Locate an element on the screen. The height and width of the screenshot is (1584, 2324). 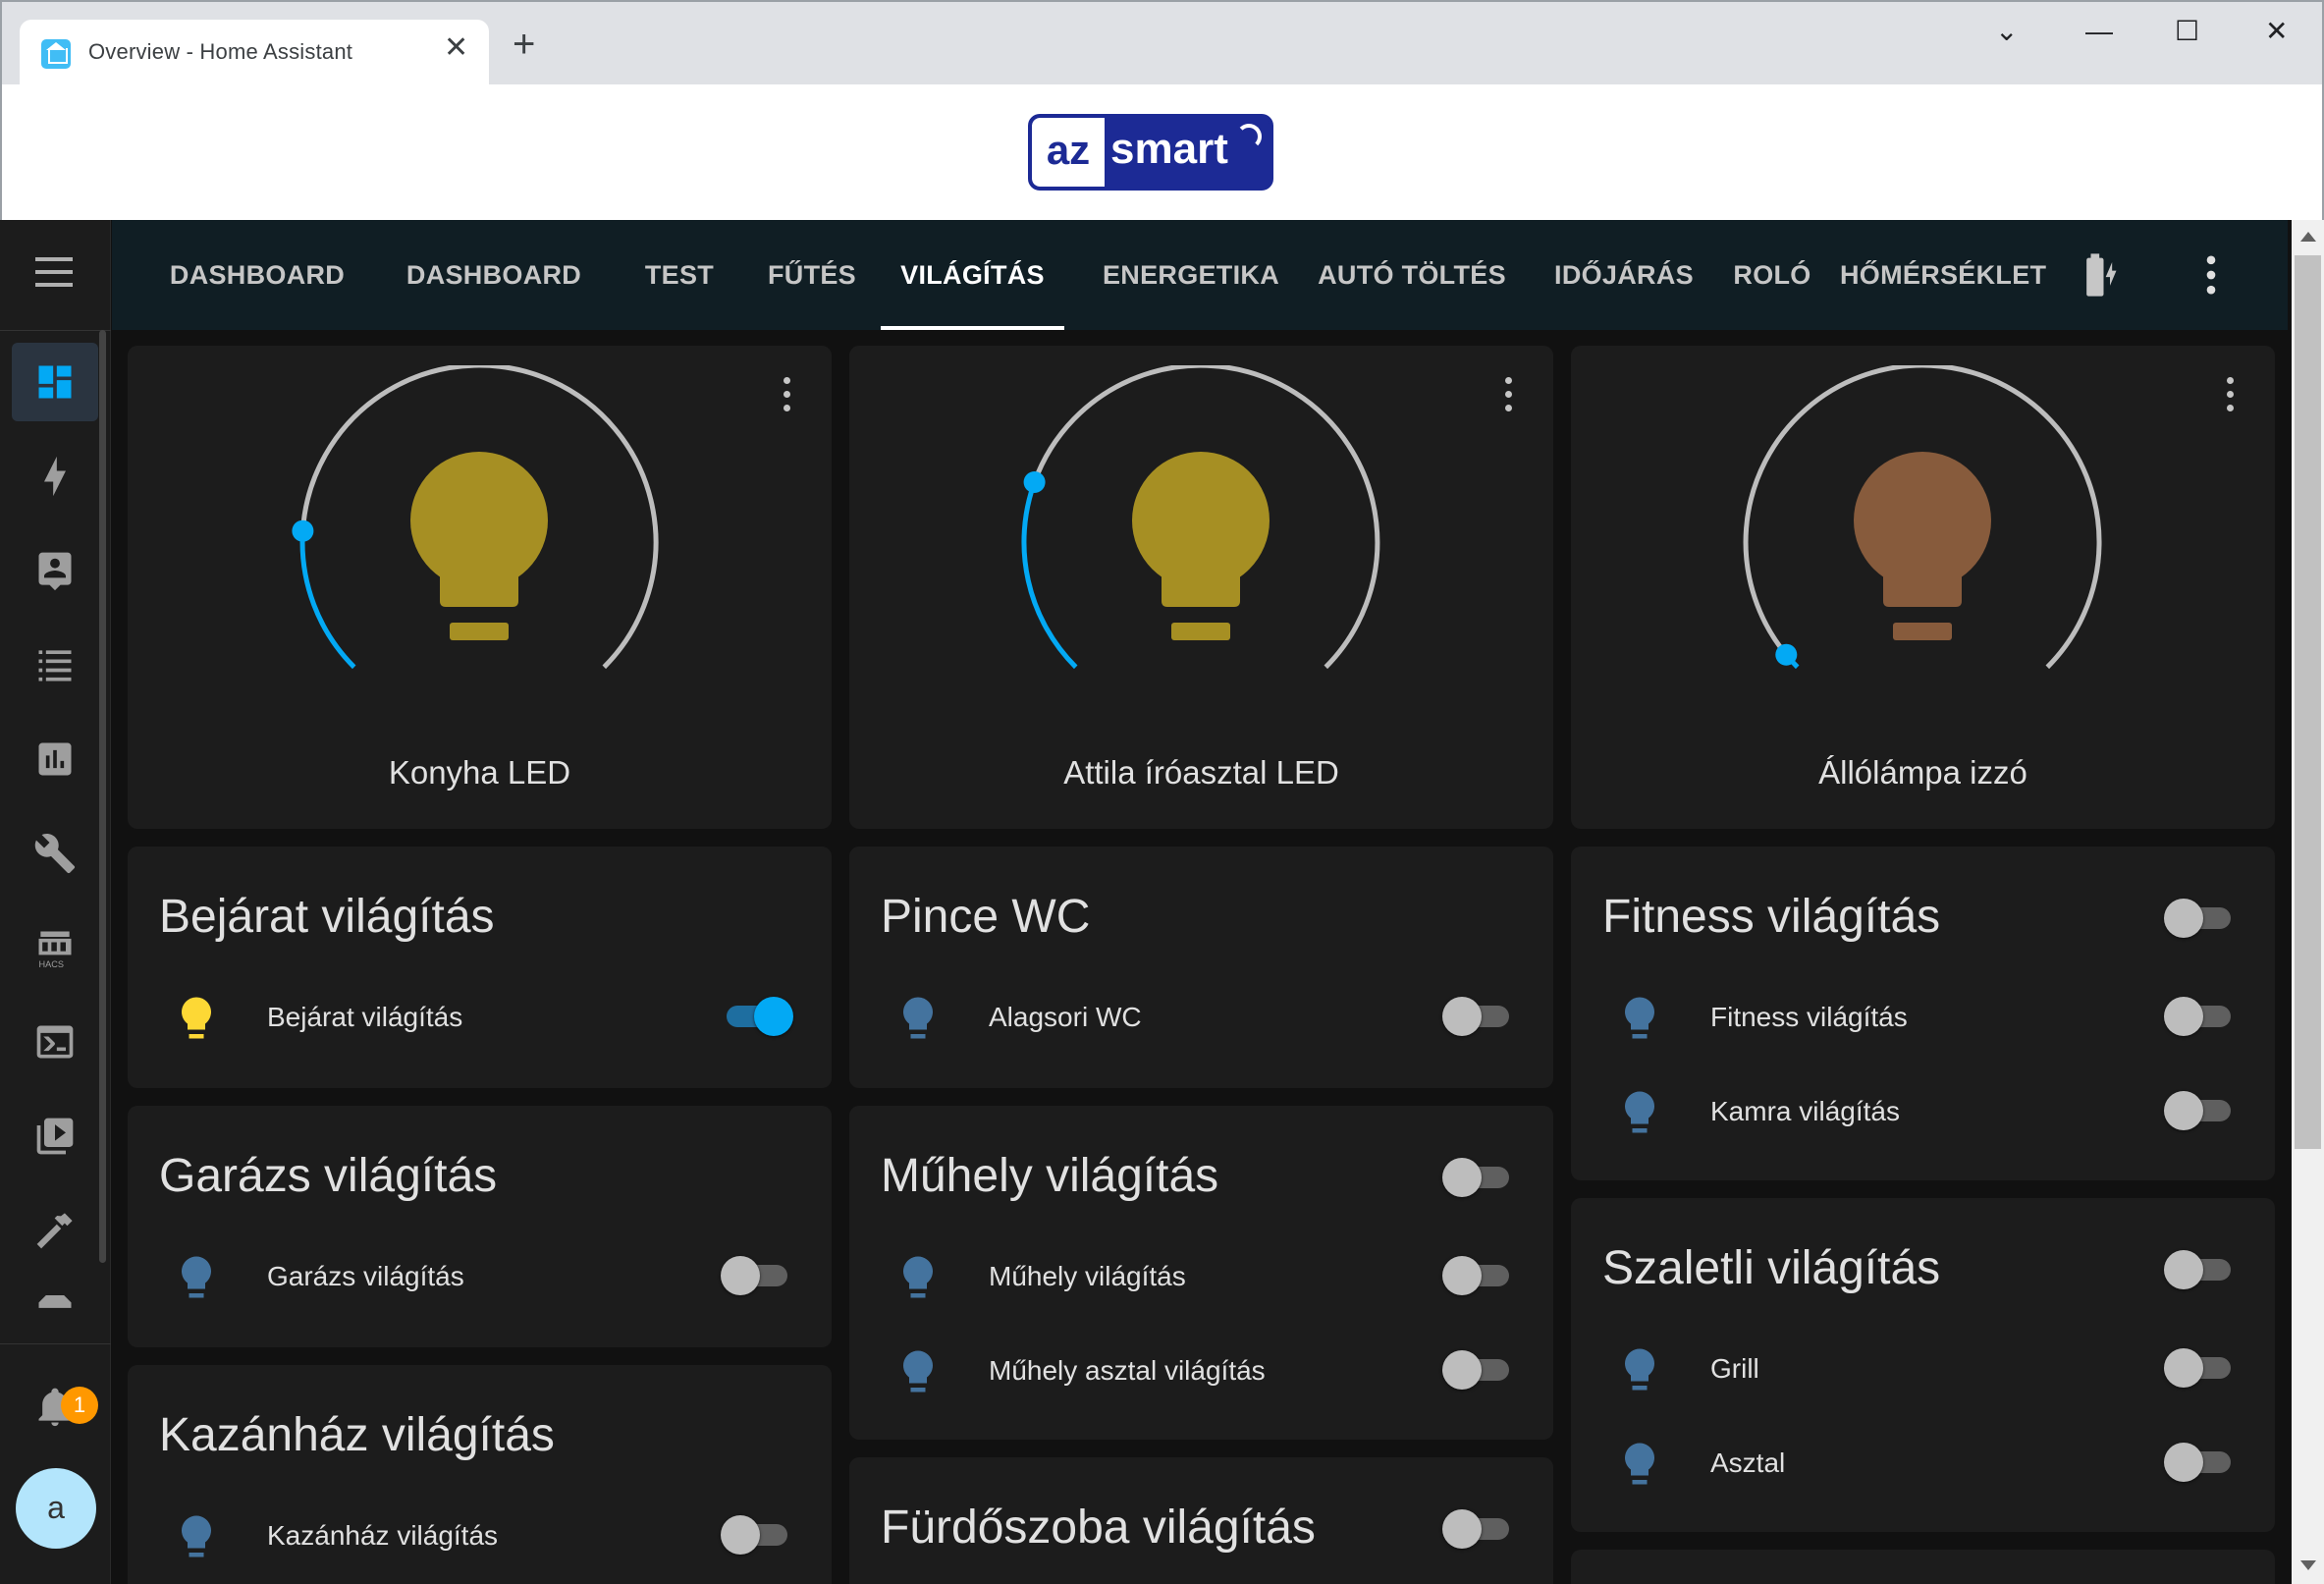
tab-idojaras: IDŐJÁRÁS is located at coordinates (1624, 275).